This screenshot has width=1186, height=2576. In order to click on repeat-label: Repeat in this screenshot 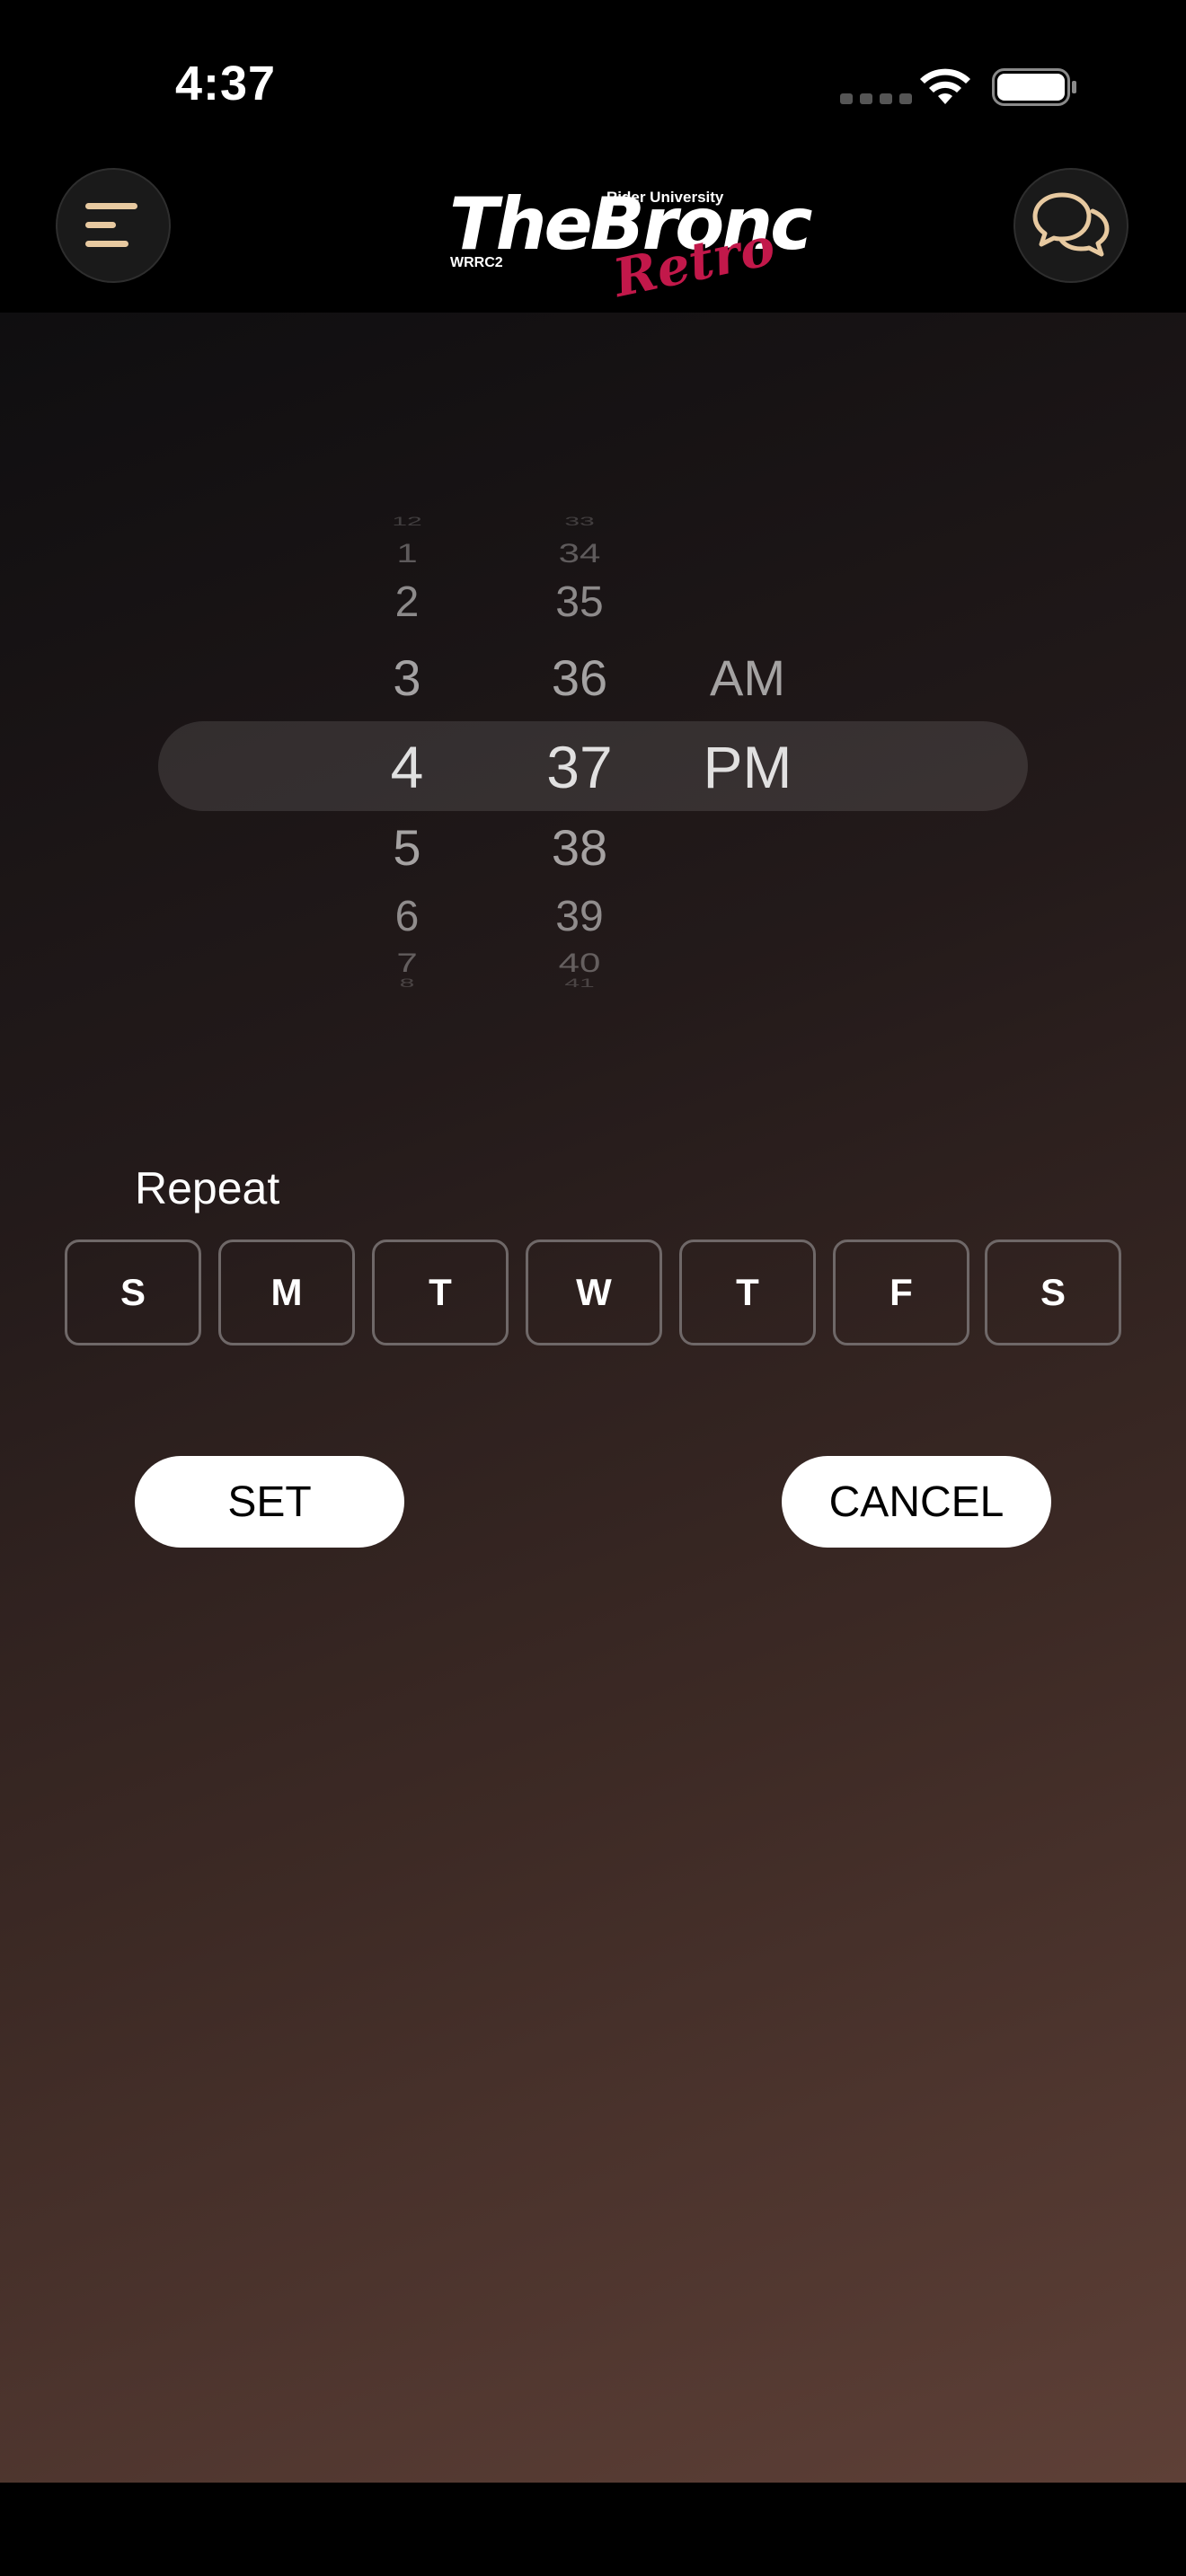, I will do `click(207, 1188)`.